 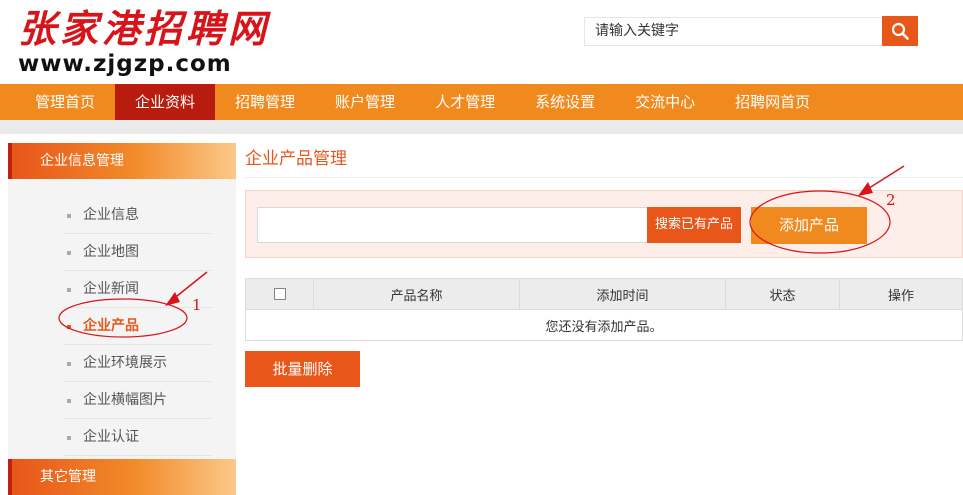 What do you see at coordinates (122, 477) in the screenshot?
I see `sidebar-section-other: 其它管理` at bounding box center [122, 477].